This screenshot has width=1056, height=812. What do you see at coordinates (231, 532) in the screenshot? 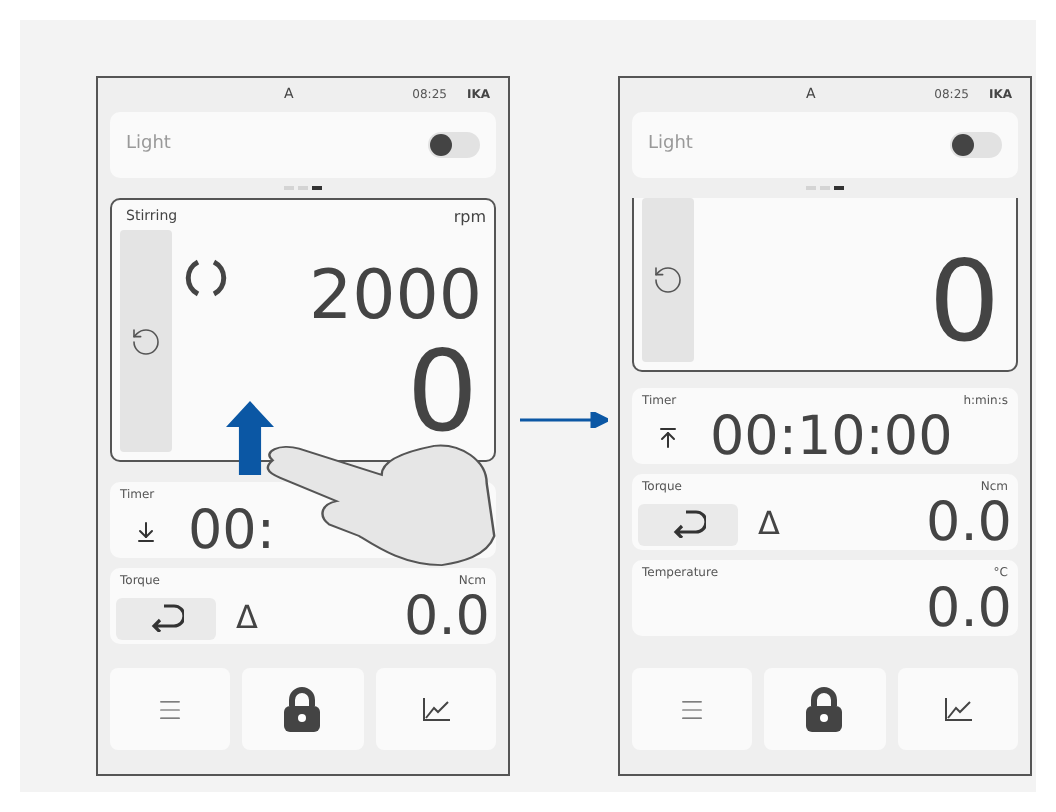
I see `timer-value: 00:` at bounding box center [231, 532].